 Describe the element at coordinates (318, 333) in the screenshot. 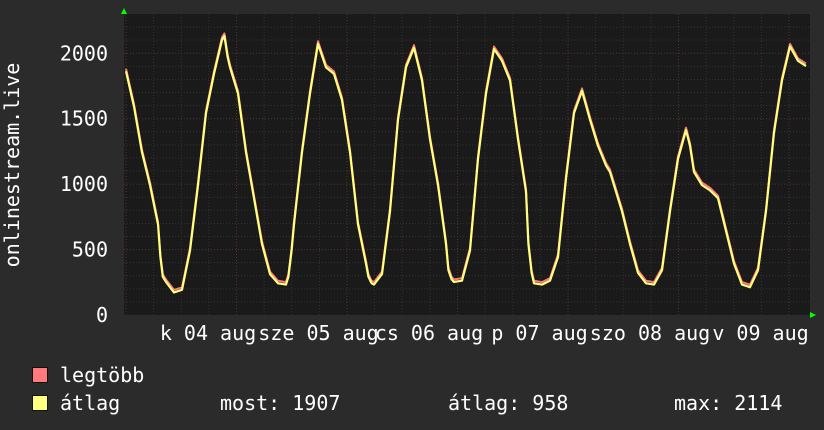

I see `x-tick-label: sze 05 aug` at that location.